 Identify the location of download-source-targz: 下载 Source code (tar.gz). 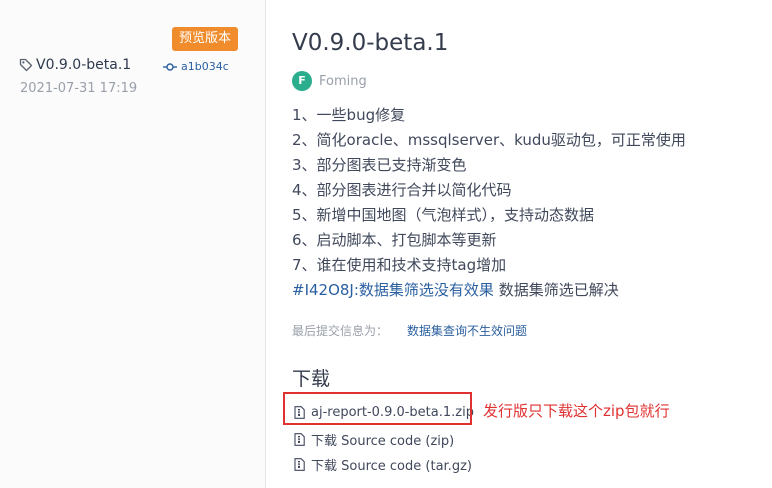
(383, 464).